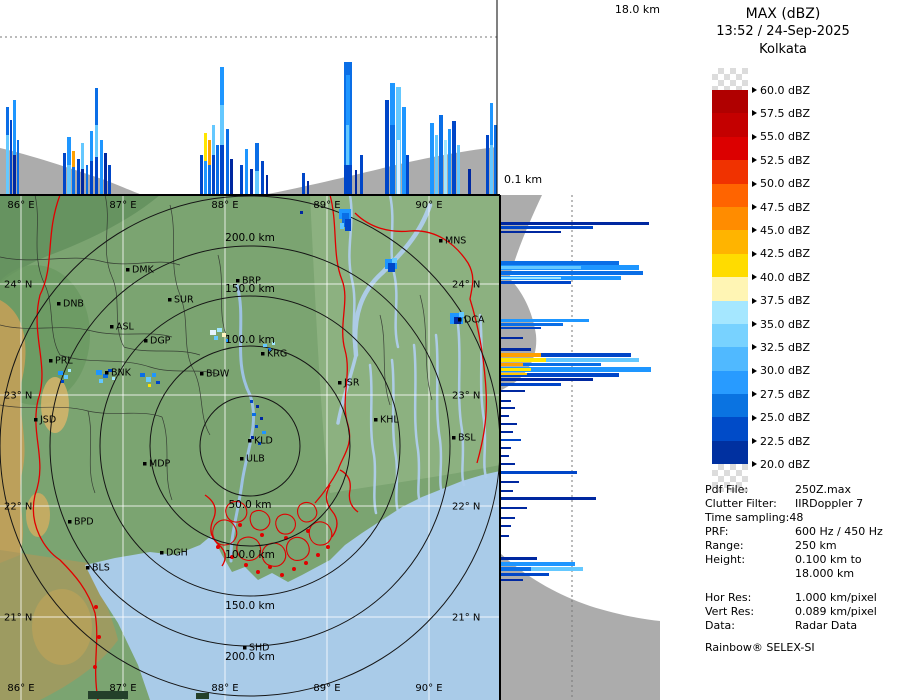 The height and width of the screenshot is (700, 906). Describe the element at coordinates (785, 137) in the screenshot. I see `legend-label: 55.0 dBZ` at that location.